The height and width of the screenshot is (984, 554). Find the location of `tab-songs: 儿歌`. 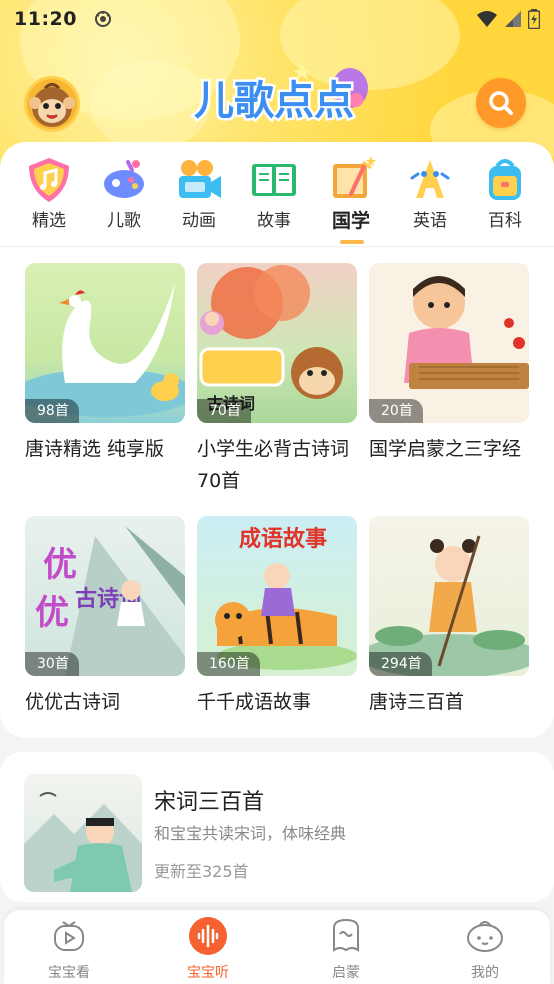

tab-songs: 儿歌 is located at coordinates (124, 200).